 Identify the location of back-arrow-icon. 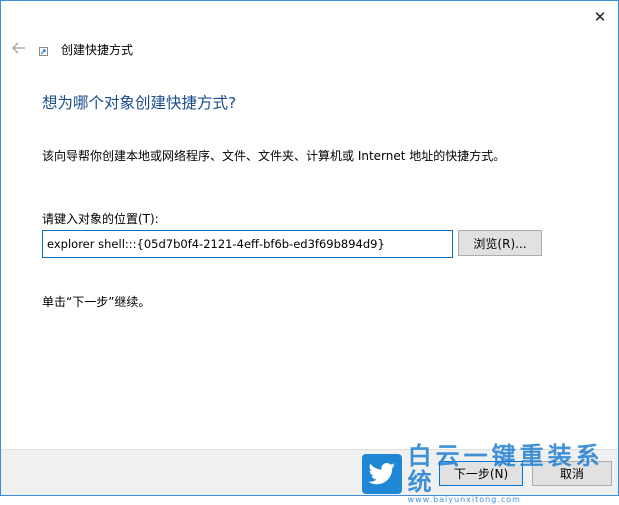
(18, 48).